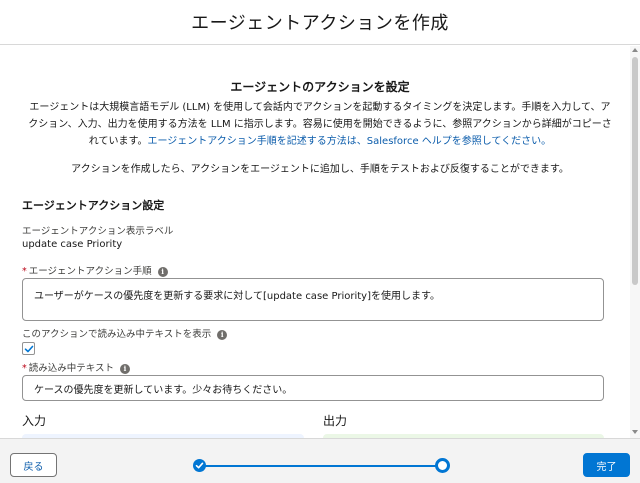 This screenshot has width=640, height=483. I want to click on loading-text-label: * 読み込み中テキスト i, so click(76, 367).